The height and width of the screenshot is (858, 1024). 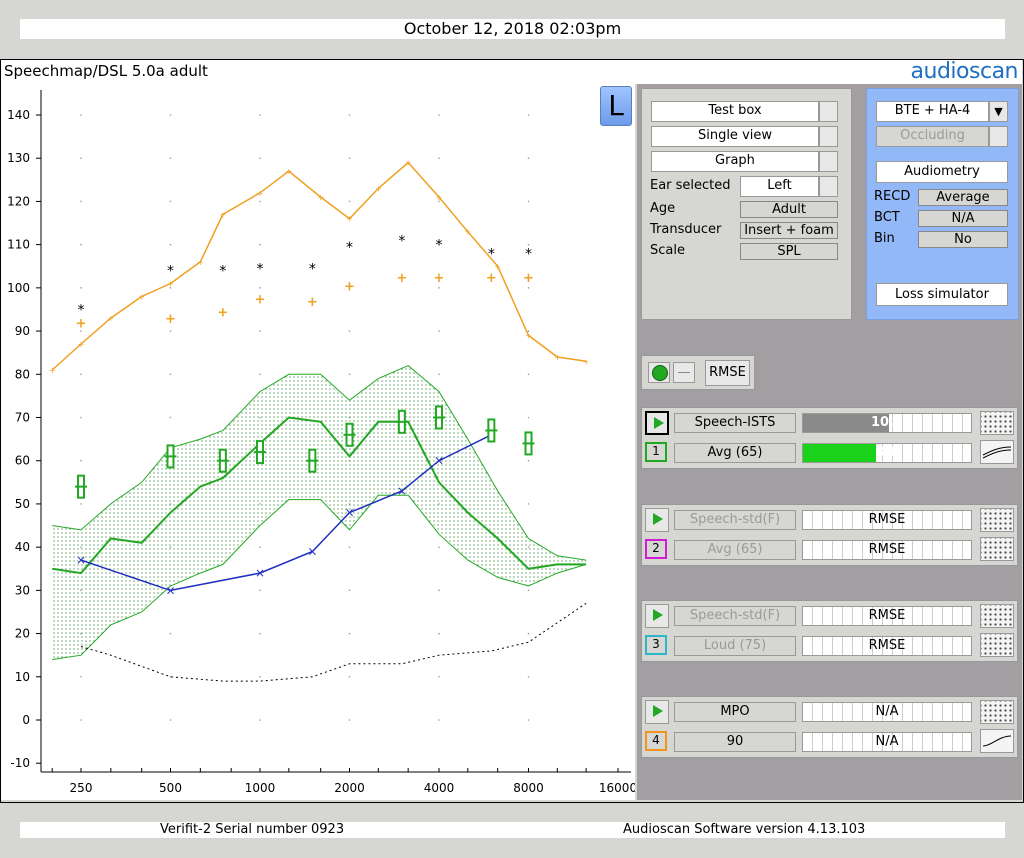 I want to click on minus-button, so click(x=684, y=372).